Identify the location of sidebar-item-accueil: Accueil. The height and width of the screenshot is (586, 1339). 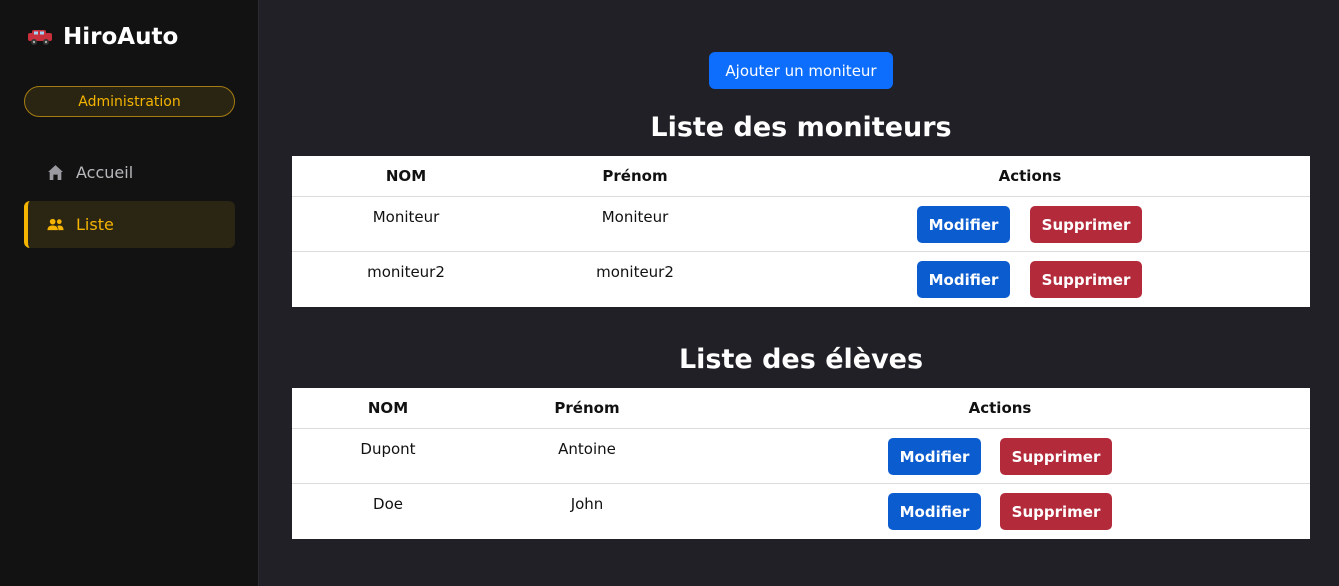
(129, 172).